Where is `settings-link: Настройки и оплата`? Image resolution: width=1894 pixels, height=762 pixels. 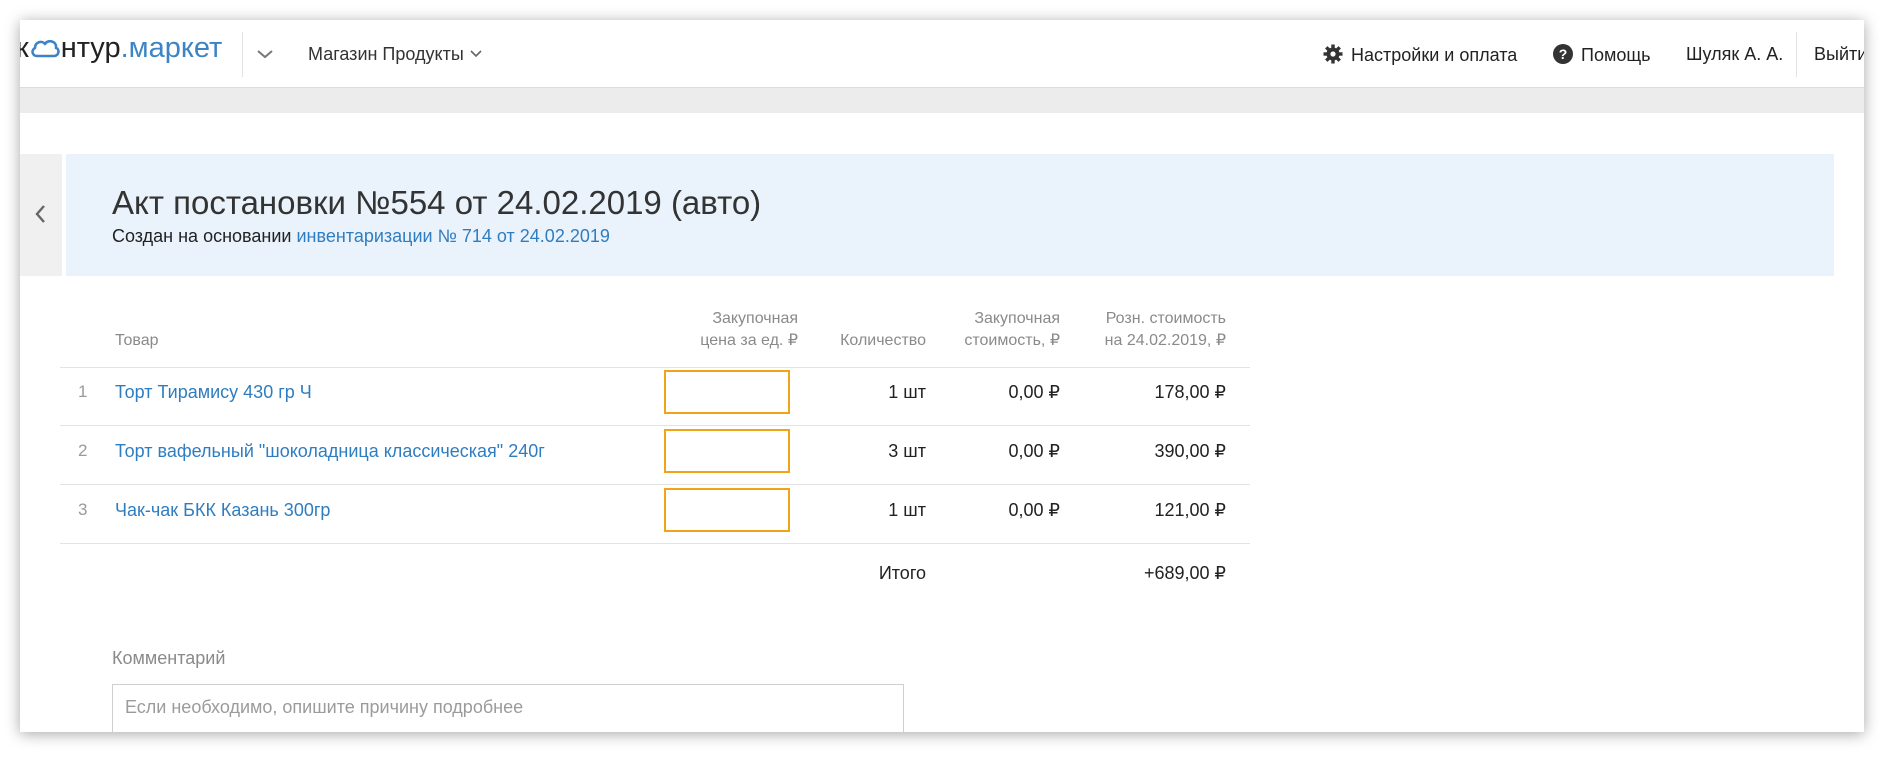
settings-link: Настройки и оплата is located at coordinates (1420, 55).